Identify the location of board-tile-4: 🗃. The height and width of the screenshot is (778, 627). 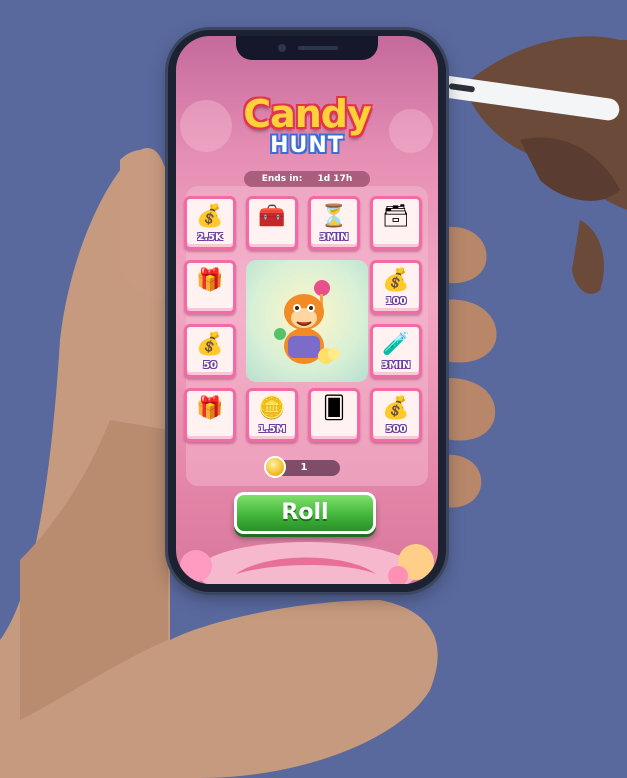
(396, 223).